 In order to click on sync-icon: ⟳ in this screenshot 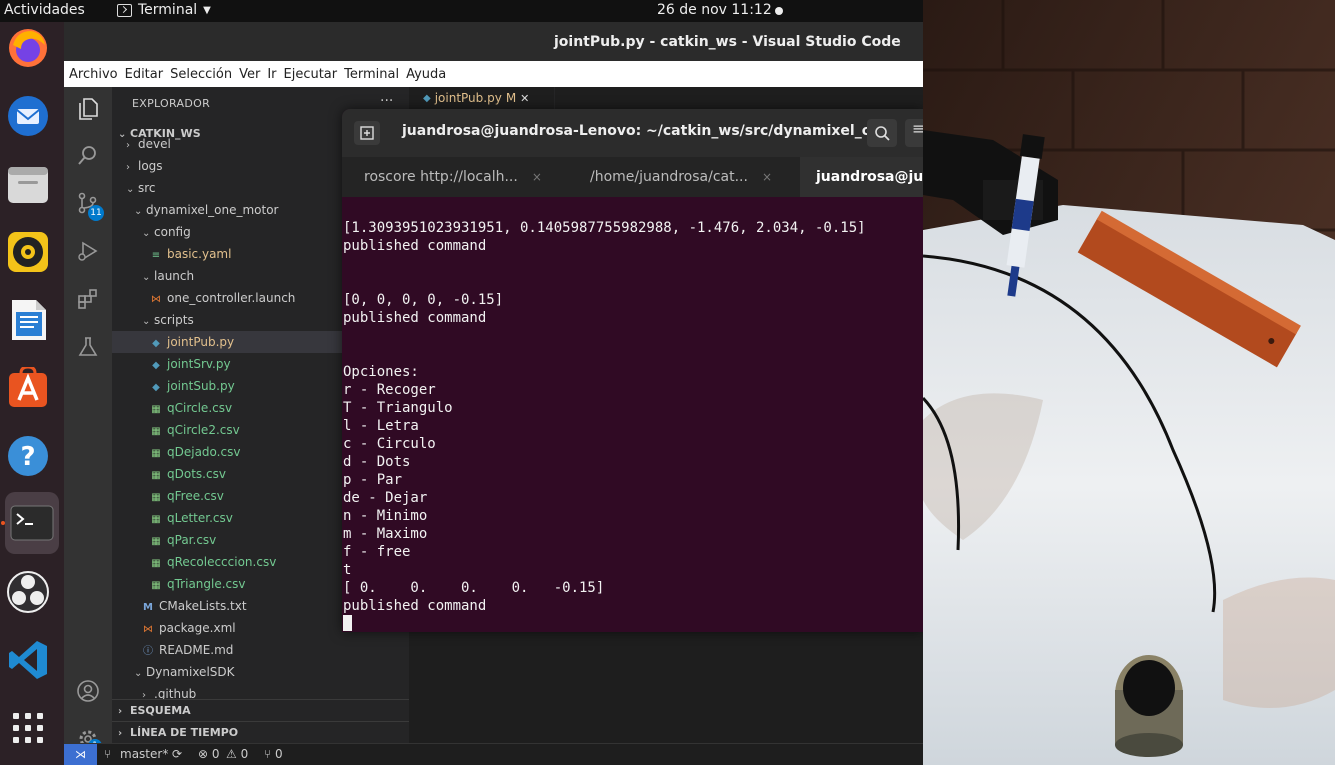, I will do `click(177, 754)`.